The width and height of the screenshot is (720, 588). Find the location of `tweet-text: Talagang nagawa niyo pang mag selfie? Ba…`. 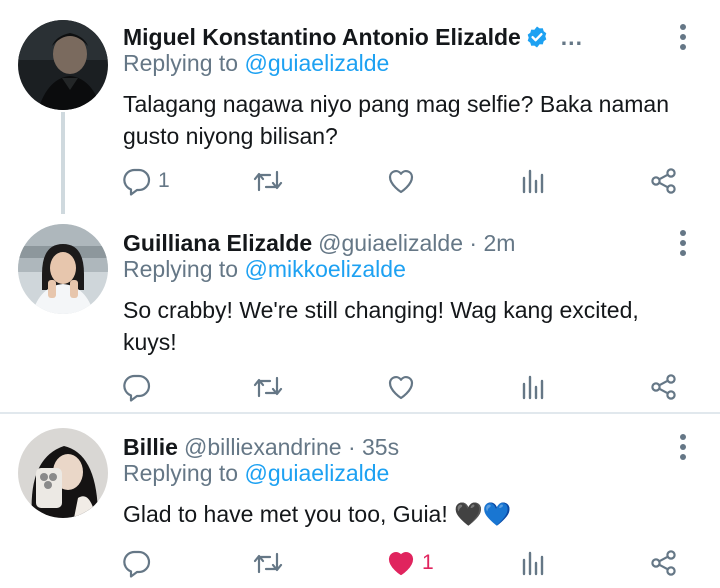

tweet-text: Talagang nagawa niyo pang mag selfie? Ba… is located at coordinates (396, 120).